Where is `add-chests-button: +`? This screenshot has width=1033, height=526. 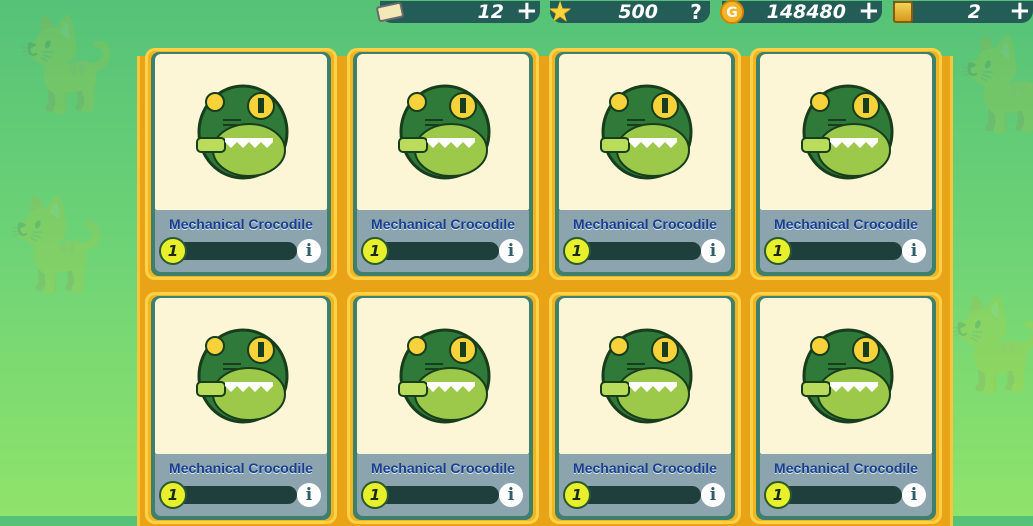 add-chests-button: + is located at coordinates (1020, 12).